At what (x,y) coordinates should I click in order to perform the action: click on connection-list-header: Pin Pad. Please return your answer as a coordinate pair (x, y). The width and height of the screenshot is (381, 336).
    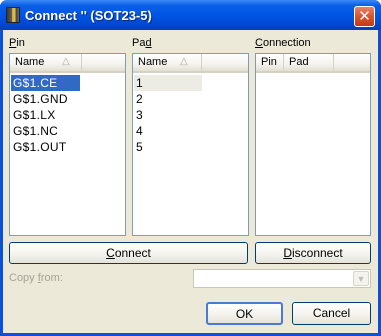
    Looking at the image, I should click on (313, 63).